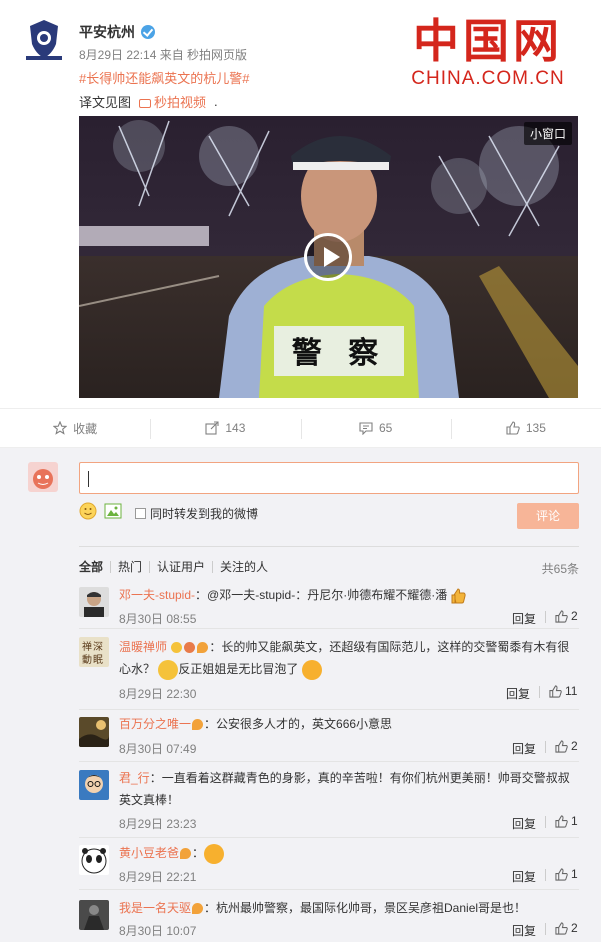 Image resolution: width=601 pixels, height=942 pixels. What do you see at coordinates (298, 724) in the screenshot?
I see `comment-text: ：公安很多人才的，英文666小意思` at bounding box center [298, 724].